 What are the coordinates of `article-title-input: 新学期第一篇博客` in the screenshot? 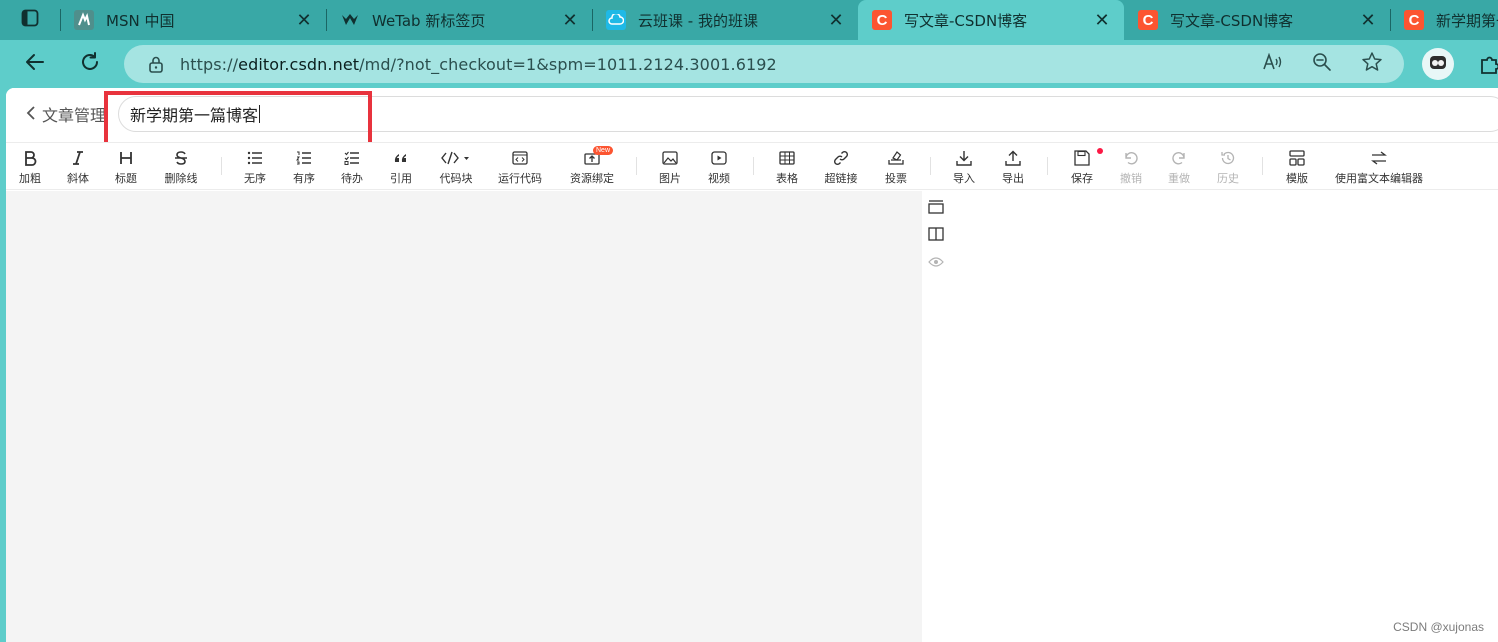 It's located at (808, 114).